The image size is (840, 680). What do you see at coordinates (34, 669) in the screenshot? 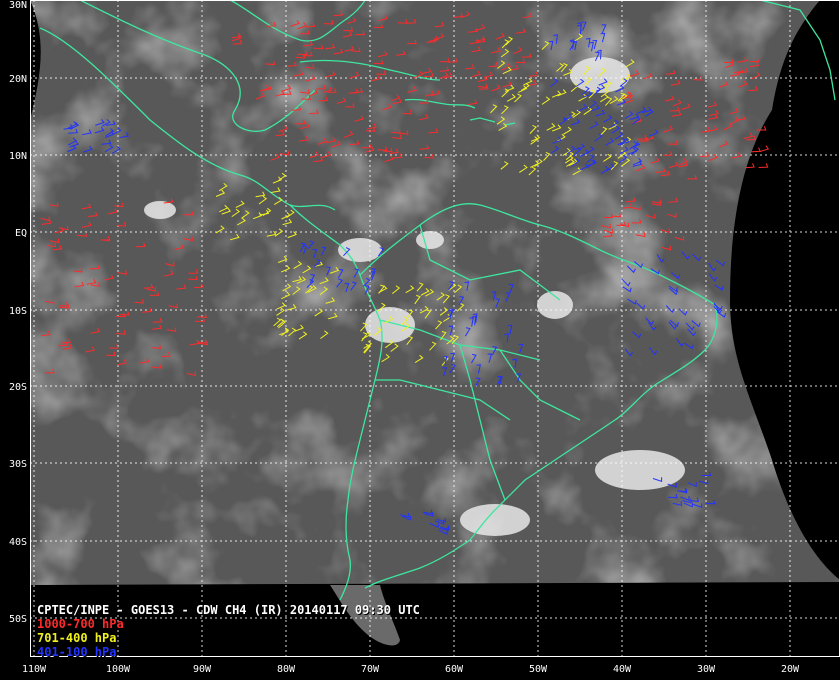
I see `longitude-label: 110W` at bounding box center [34, 669].